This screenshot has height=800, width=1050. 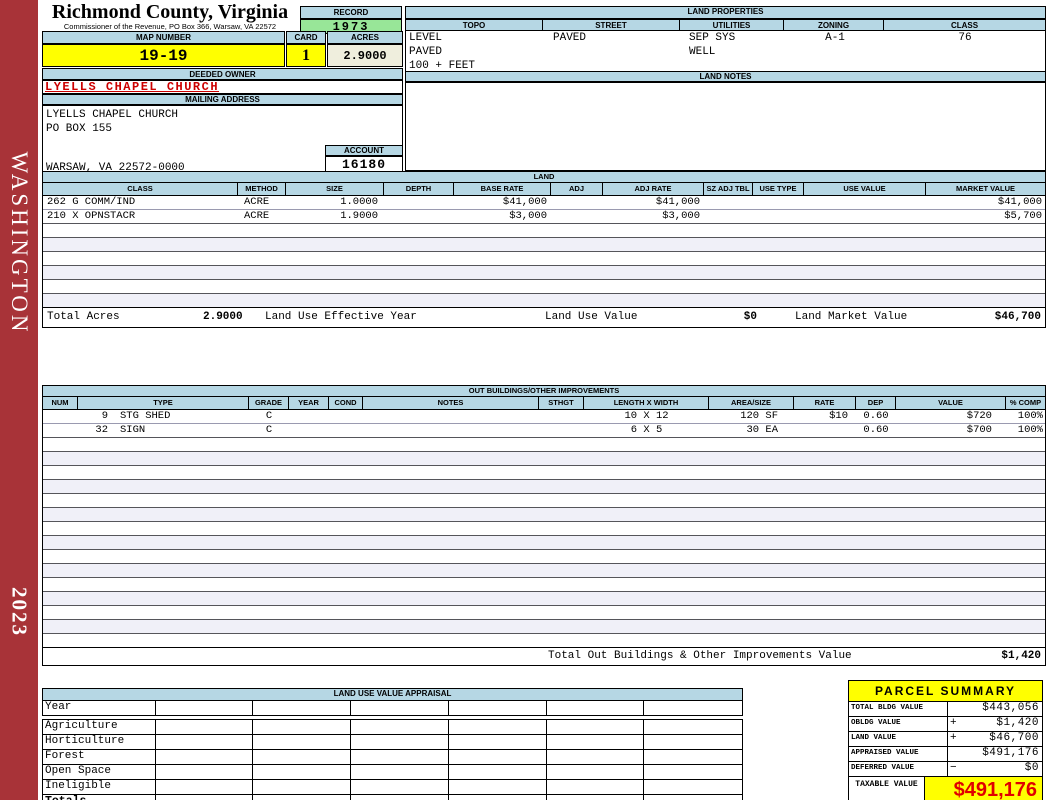 What do you see at coordinates (104, 416) in the screenshot?
I see `ob-cell-num: 9` at bounding box center [104, 416].